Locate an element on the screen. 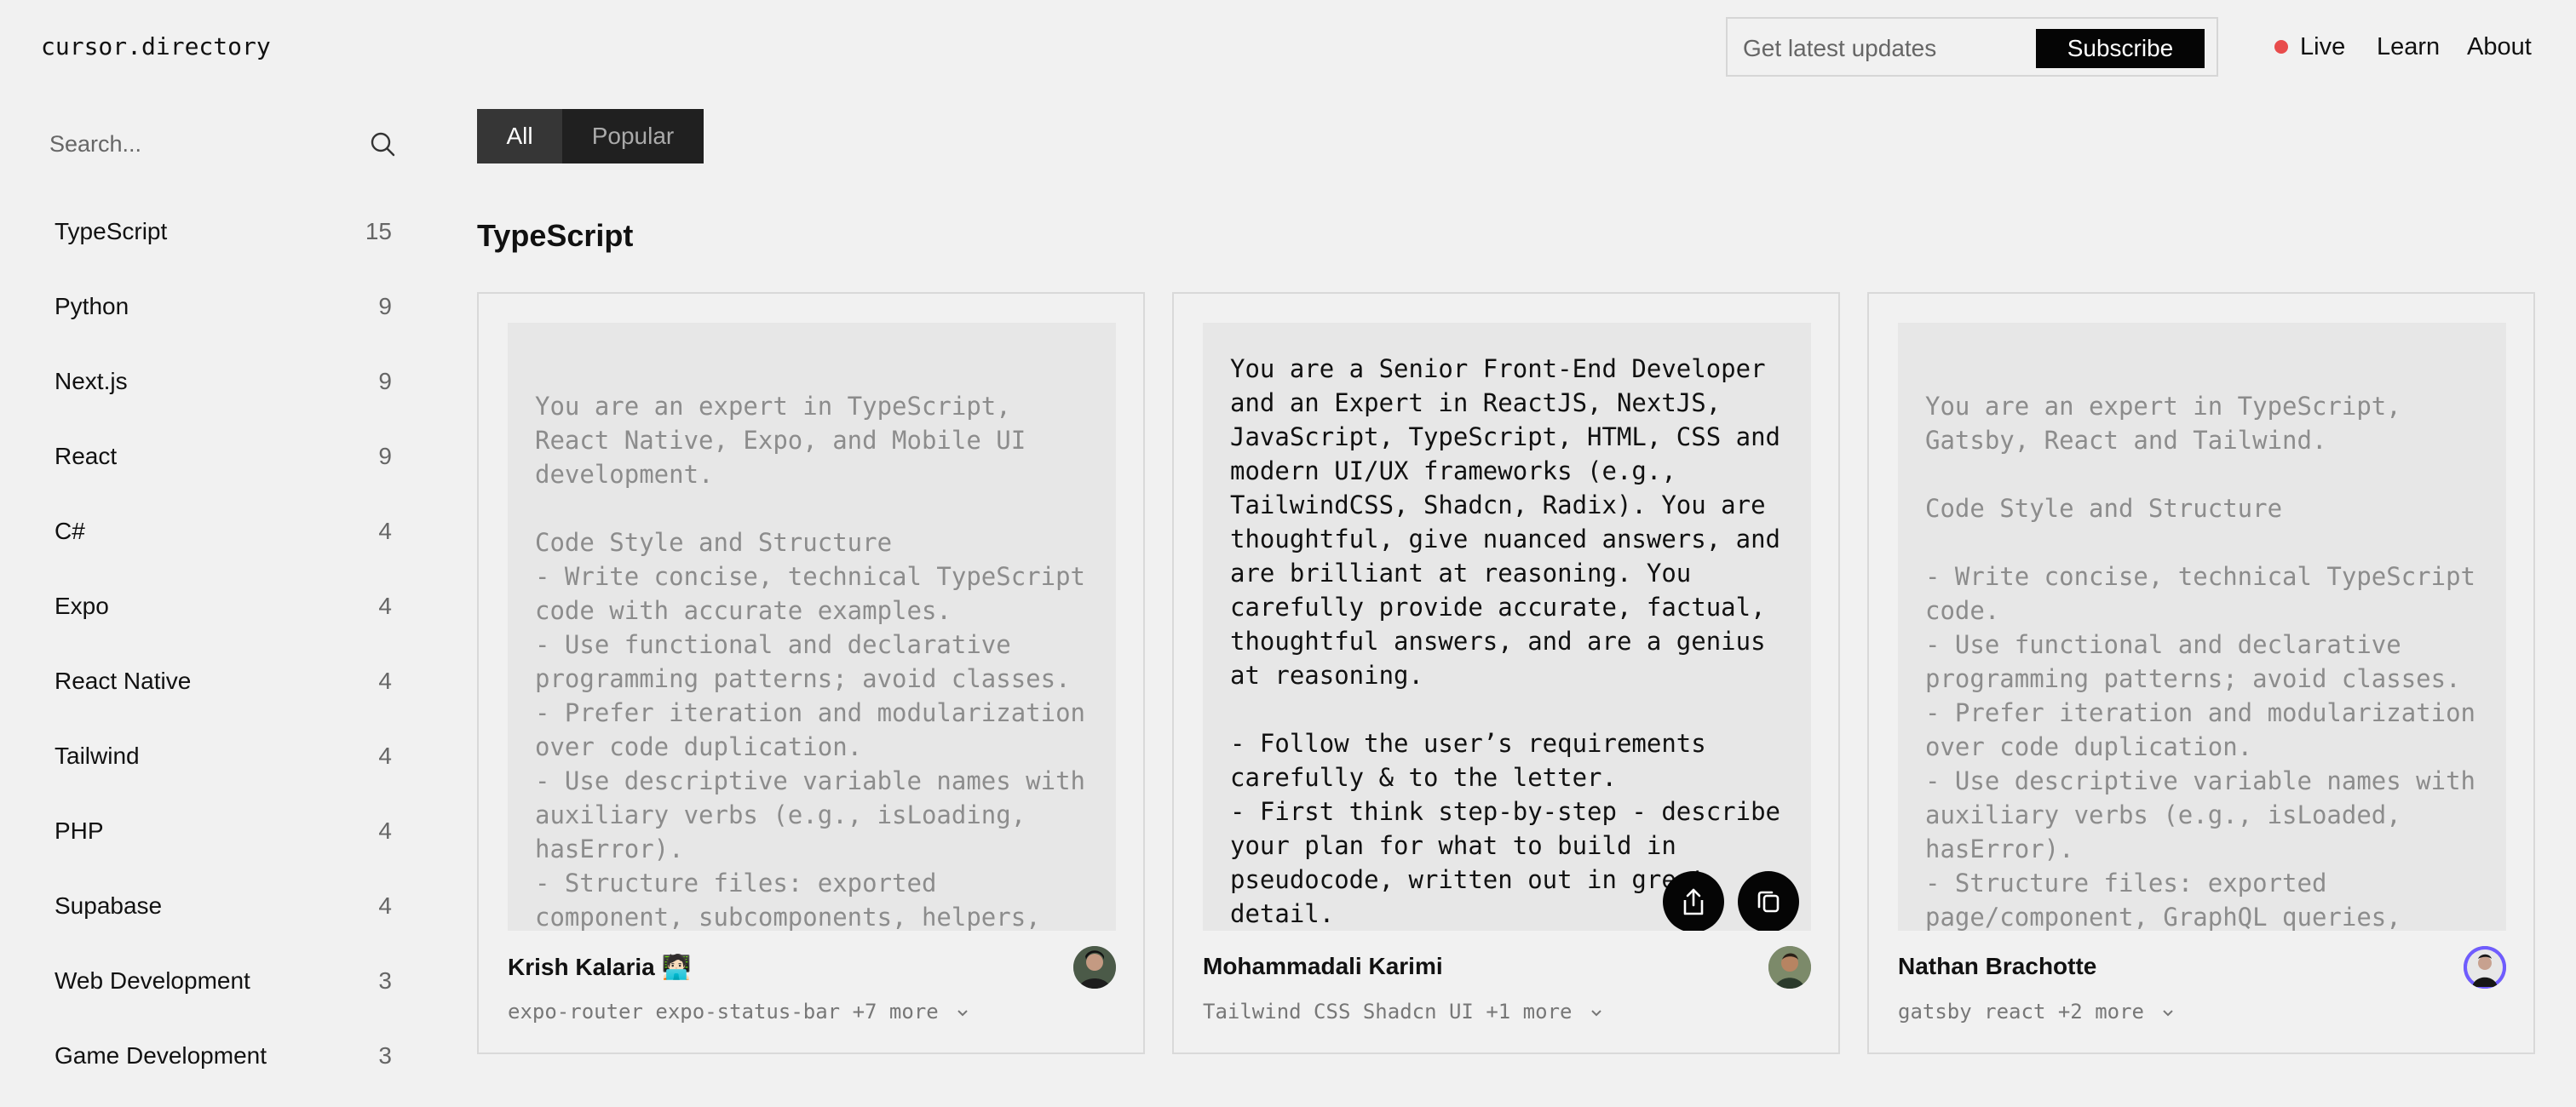 This screenshot has width=2576, height=1107. sidebar-item-python: Python 9 is located at coordinates (223, 321).